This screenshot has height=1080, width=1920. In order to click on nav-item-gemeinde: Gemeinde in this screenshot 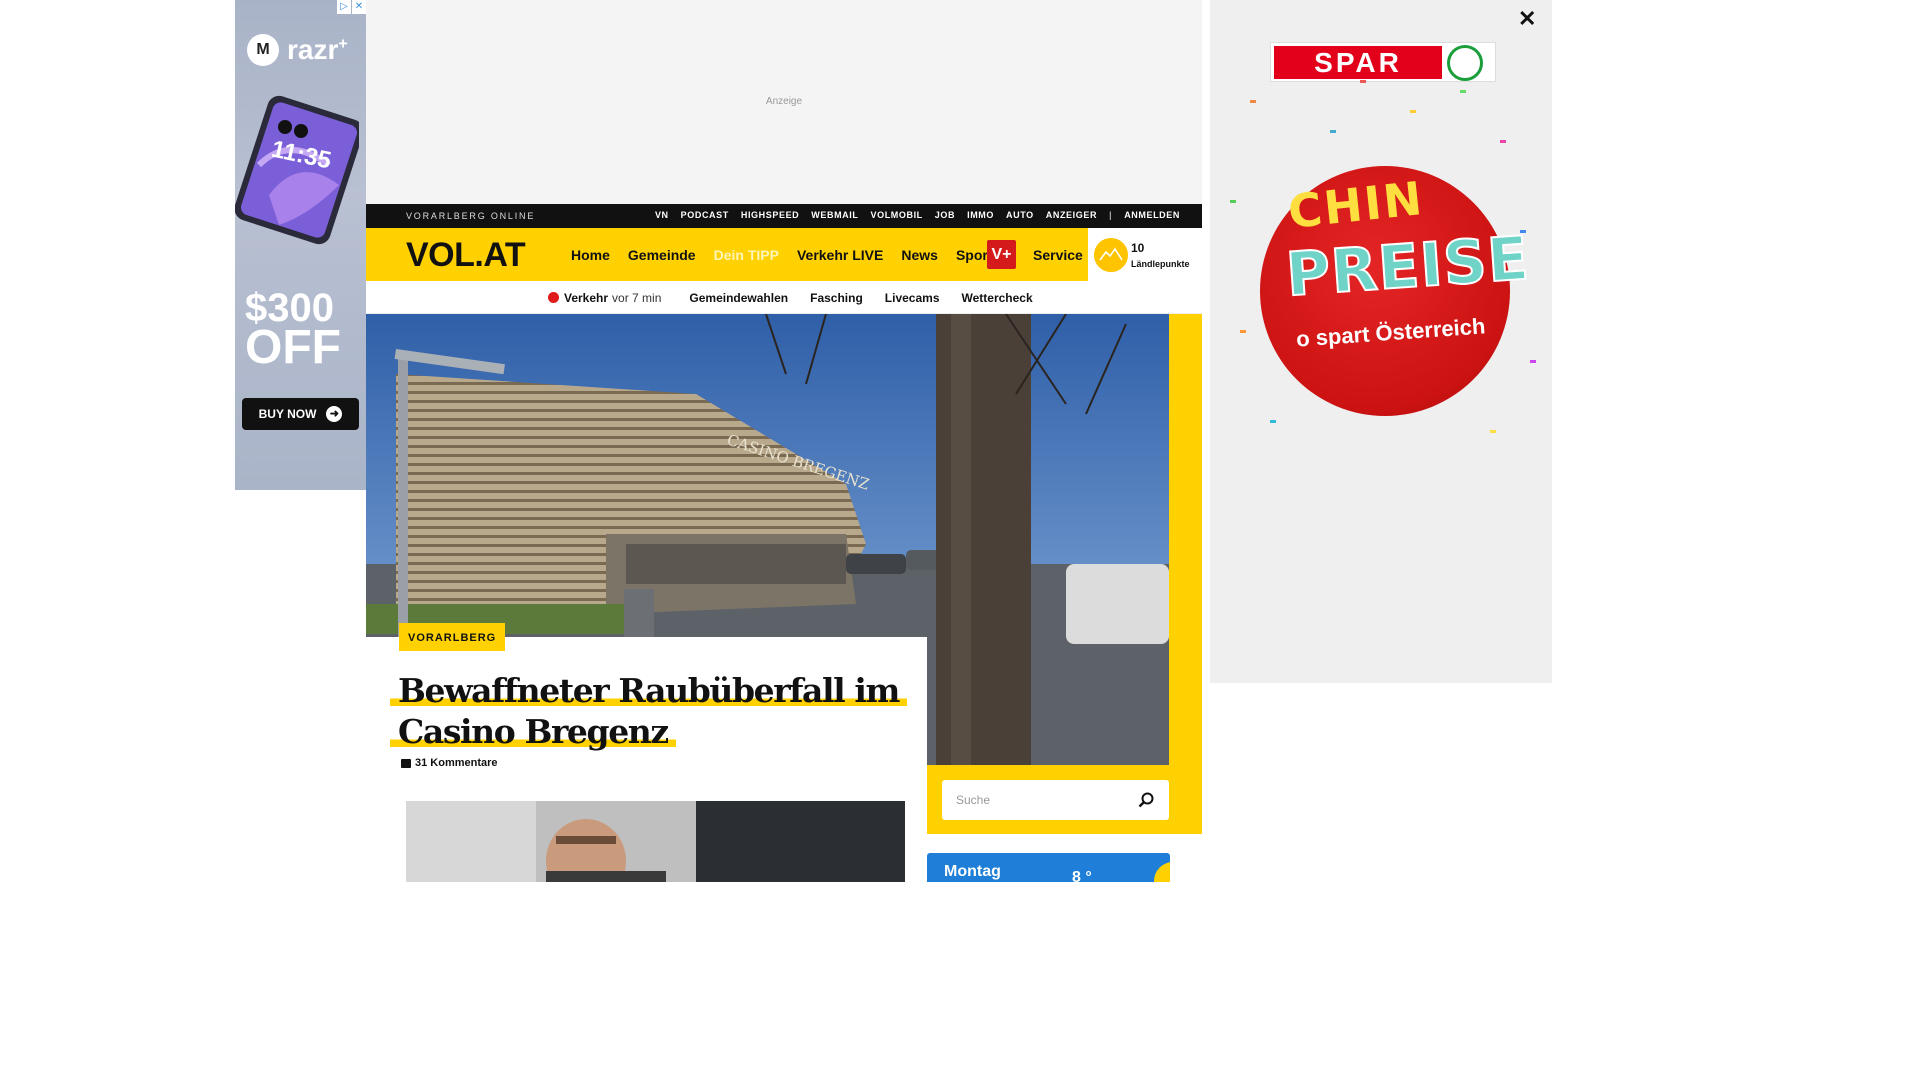, I will do `click(662, 255)`.